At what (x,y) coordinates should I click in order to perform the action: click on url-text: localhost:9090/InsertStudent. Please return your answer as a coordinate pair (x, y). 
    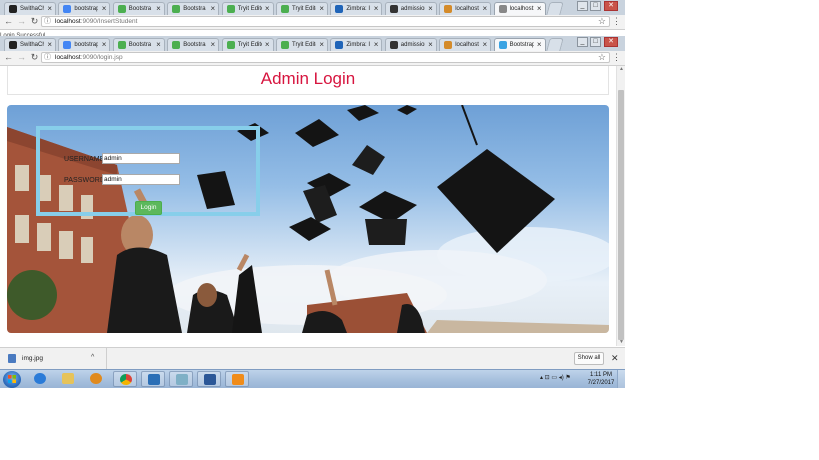
    Looking at the image, I should click on (96, 21).